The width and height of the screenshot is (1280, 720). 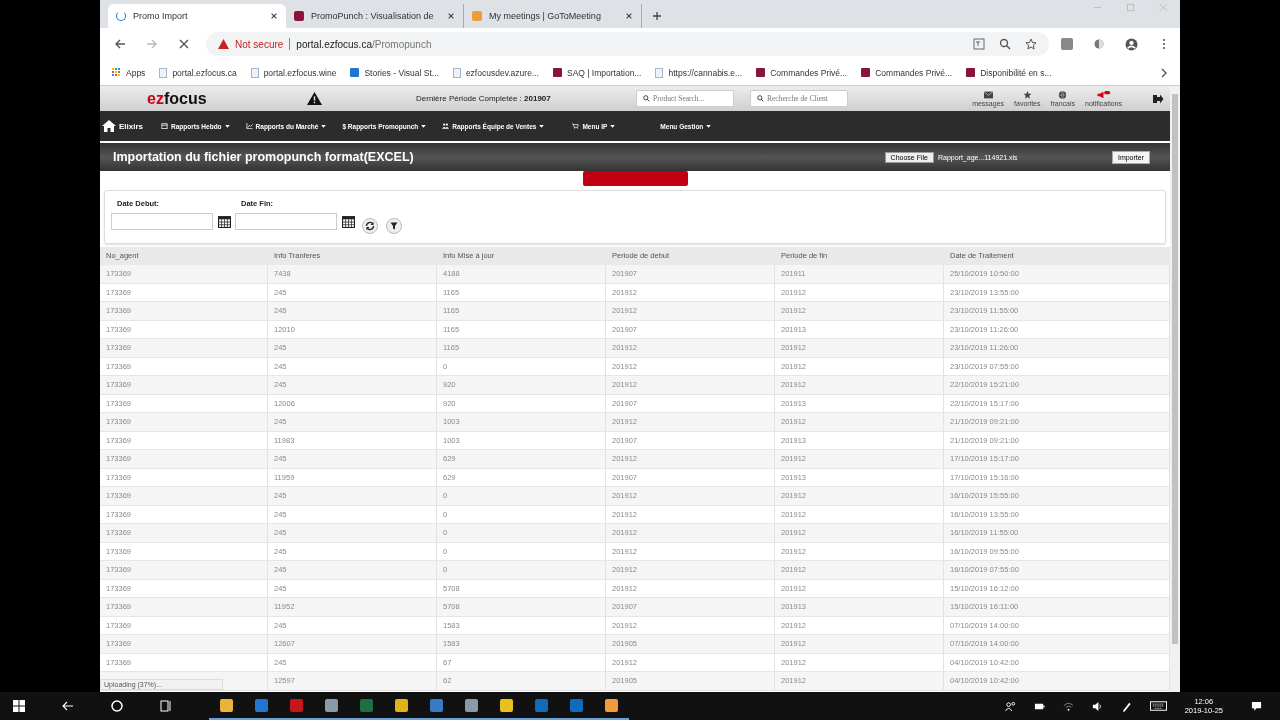 What do you see at coordinates (553, 16) in the screenshot?
I see `browser-tab: My meetings | GoToMeeting` at bounding box center [553, 16].